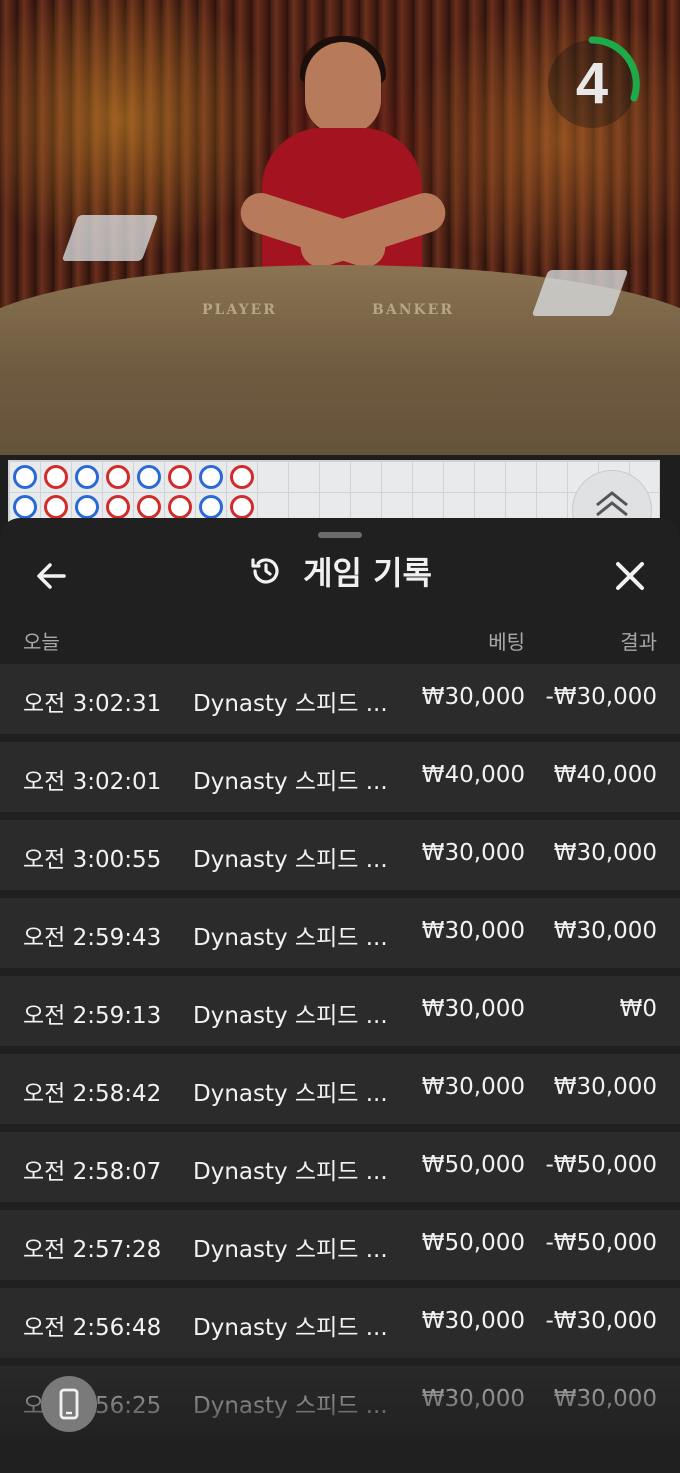 This screenshot has width=680, height=1473. Describe the element at coordinates (580, 293) in the screenshot. I see `card-shoe-right` at that location.